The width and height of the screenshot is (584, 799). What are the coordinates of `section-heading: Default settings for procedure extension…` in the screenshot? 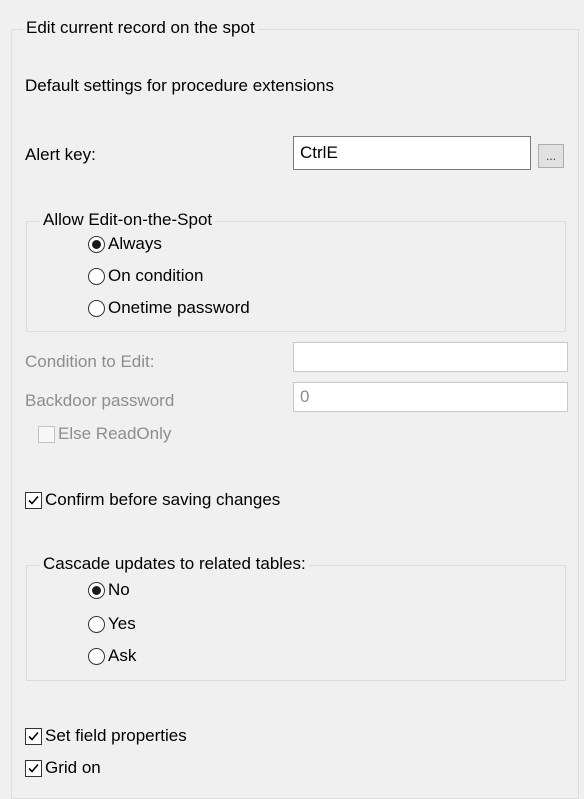 It's located at (180, 85).